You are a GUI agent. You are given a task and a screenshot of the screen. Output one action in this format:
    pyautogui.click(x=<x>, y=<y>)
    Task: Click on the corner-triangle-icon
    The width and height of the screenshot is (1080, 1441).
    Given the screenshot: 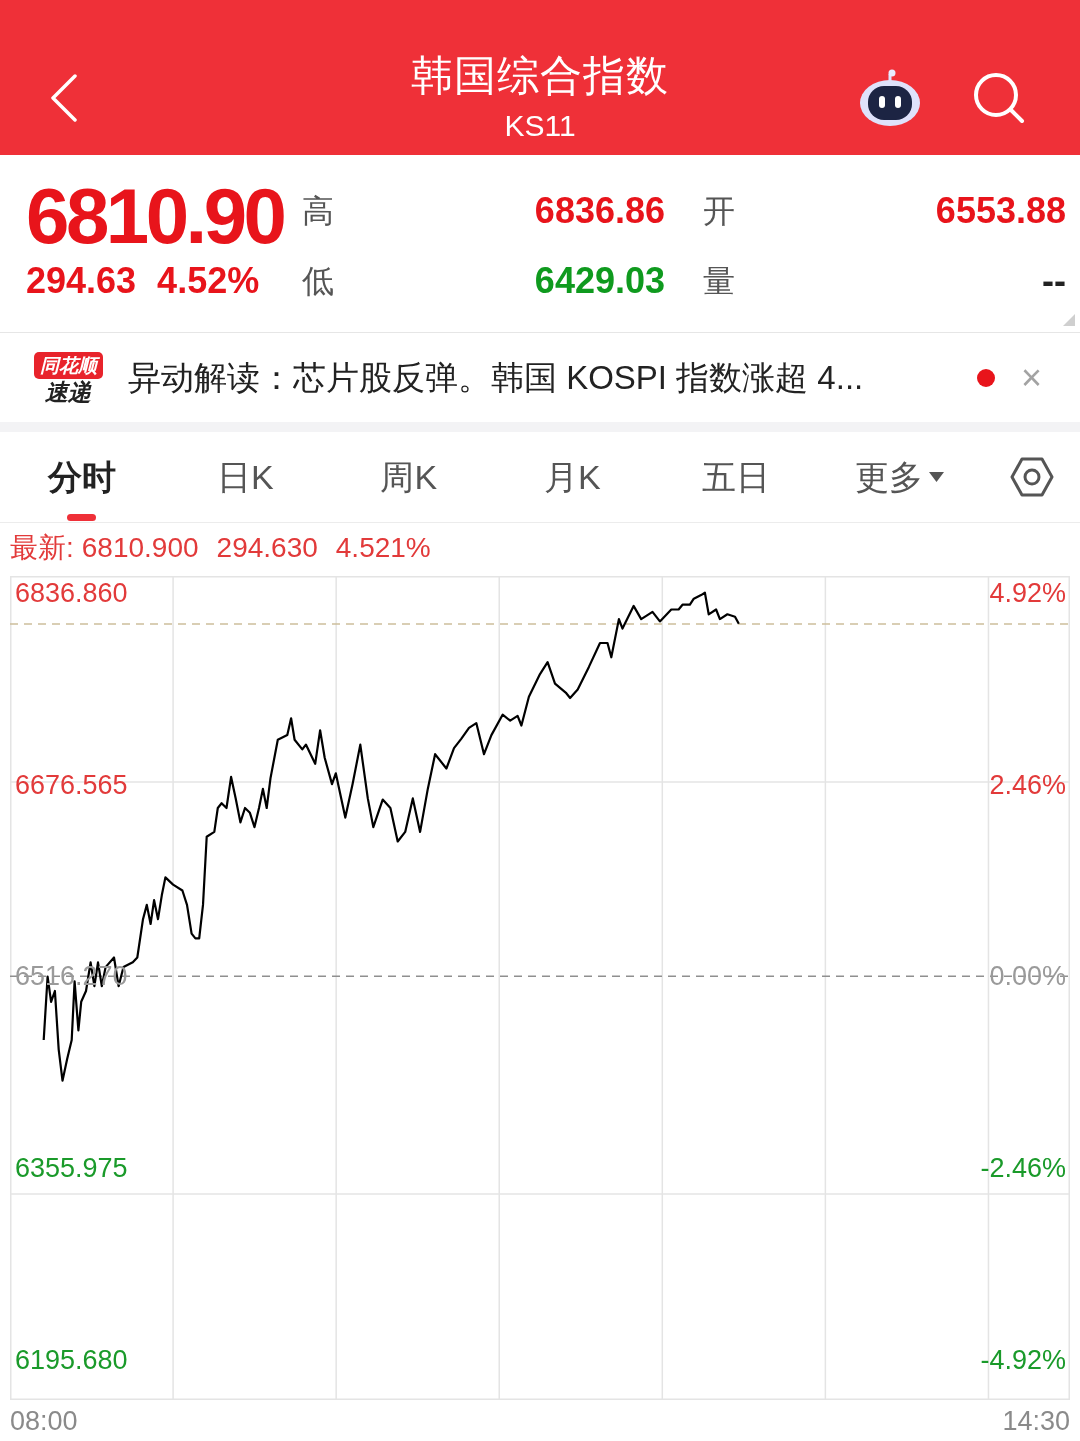 What is the action you would take?
    pyautogui.click(x=1069, y=320)
    